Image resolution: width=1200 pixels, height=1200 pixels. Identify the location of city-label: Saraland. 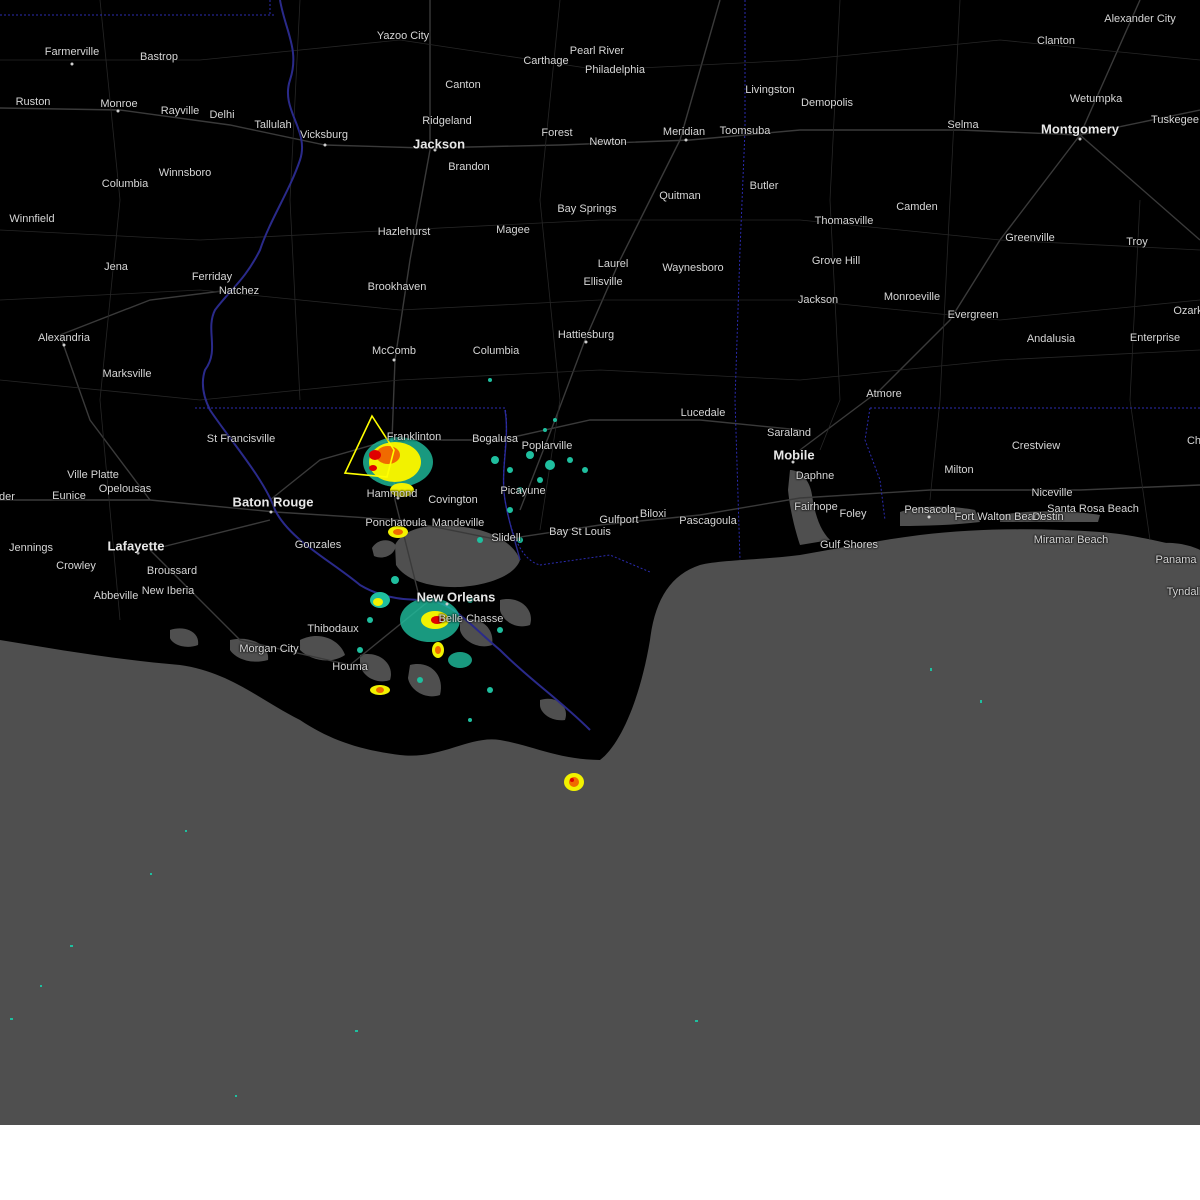
(789, 433).